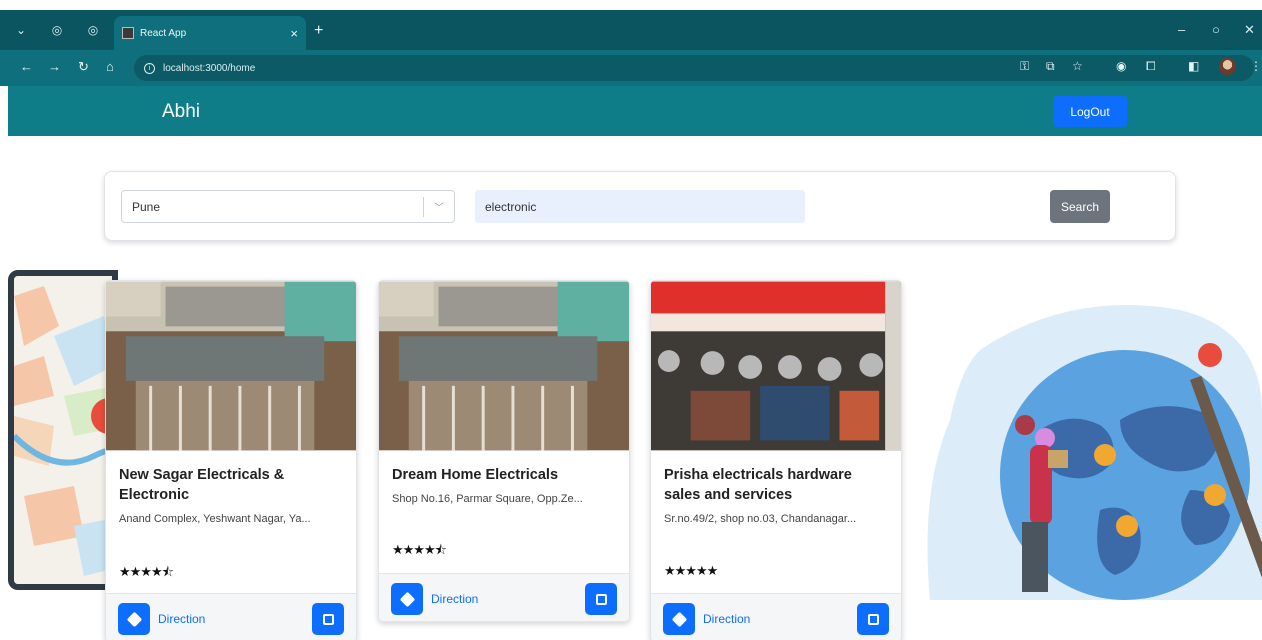 This screenshot has height=640, width=1262. What do you see at coordinates (1151, 66) in the screenshot?
I see `puzzle-extensions-icon: ⧠` at bounding box center [1151, 66].